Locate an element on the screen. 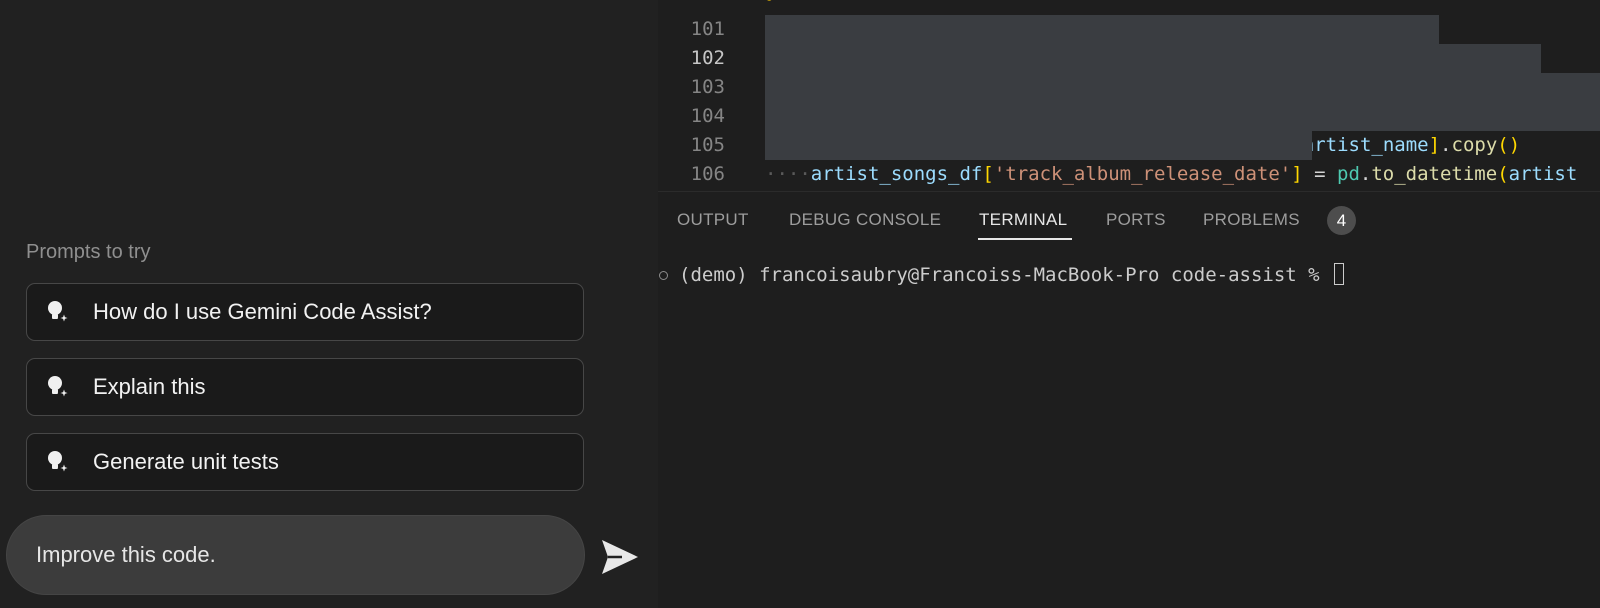  chat-input is located at coordinates (296, 555).